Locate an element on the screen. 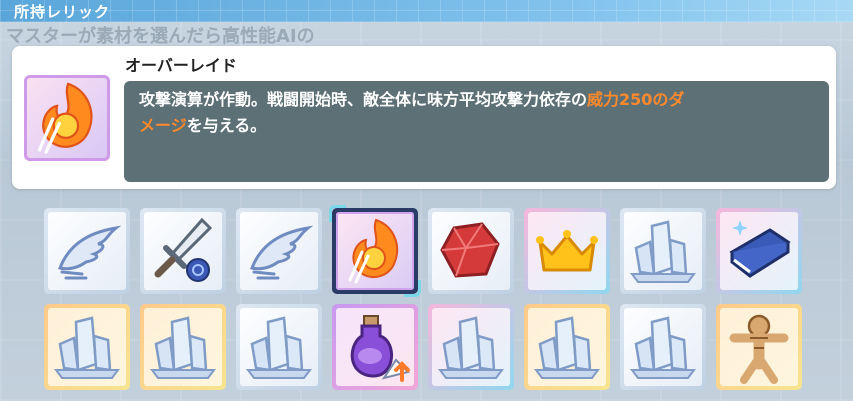 The height and width of the screenshot is (401, 853). detail-relic-icon is located at coordinates (67, 118).